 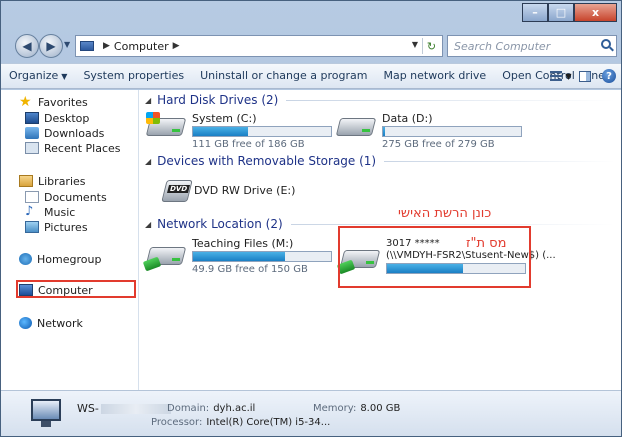 I want to click on desktop-icon, so click(x=32, y=118).